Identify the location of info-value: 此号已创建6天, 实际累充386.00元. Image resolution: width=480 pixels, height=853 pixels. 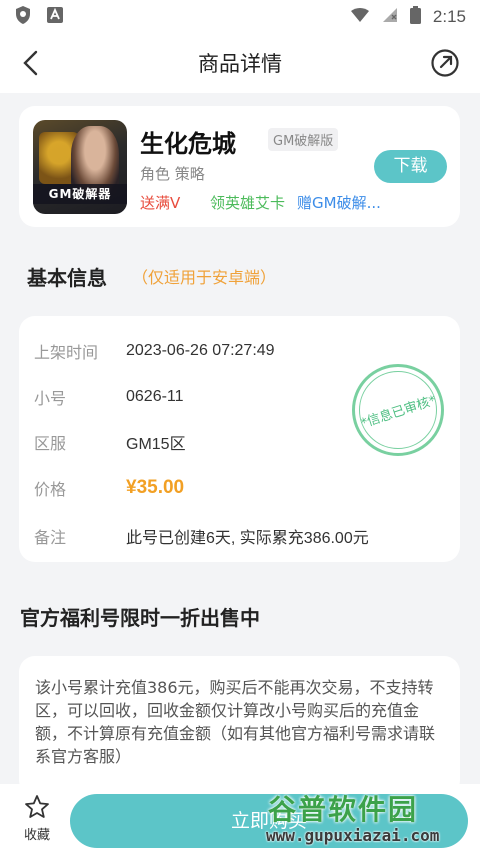
(247, 538).